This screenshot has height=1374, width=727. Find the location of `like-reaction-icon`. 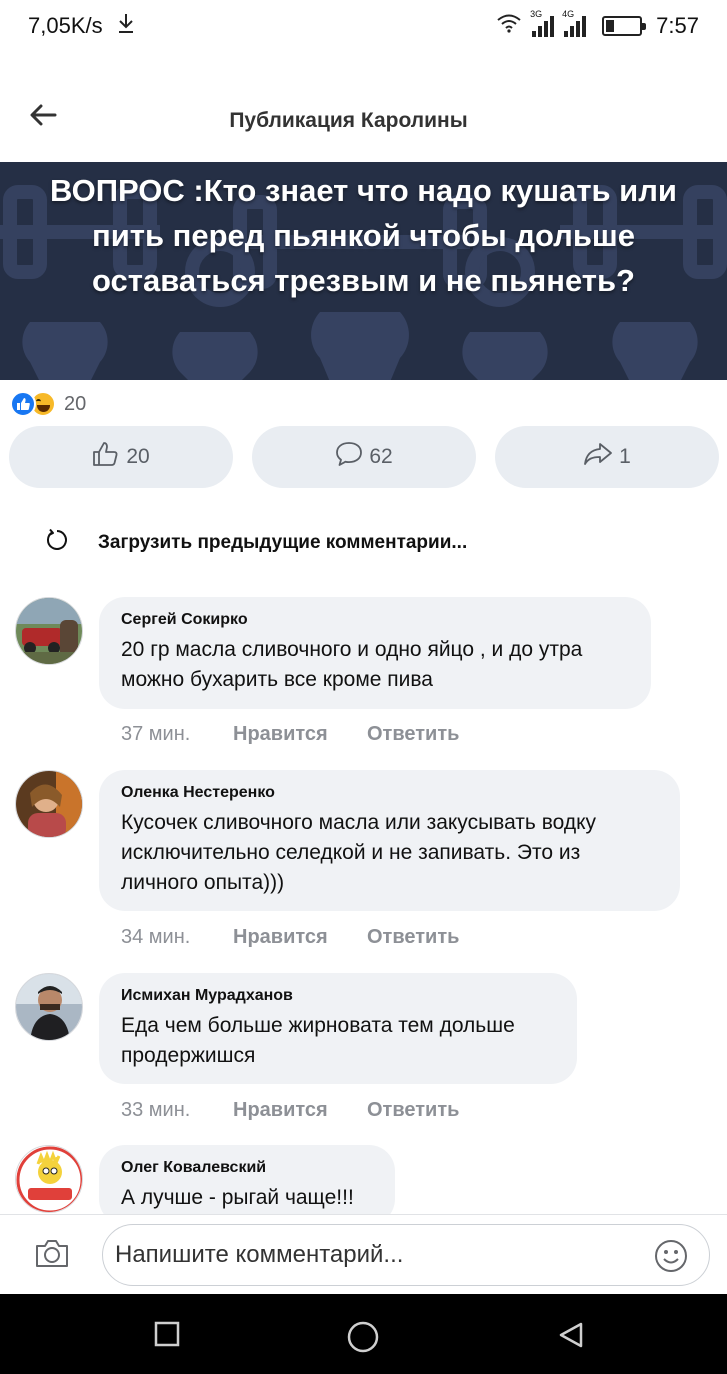

like-reaction-icon is located at coordinates (23, 404).